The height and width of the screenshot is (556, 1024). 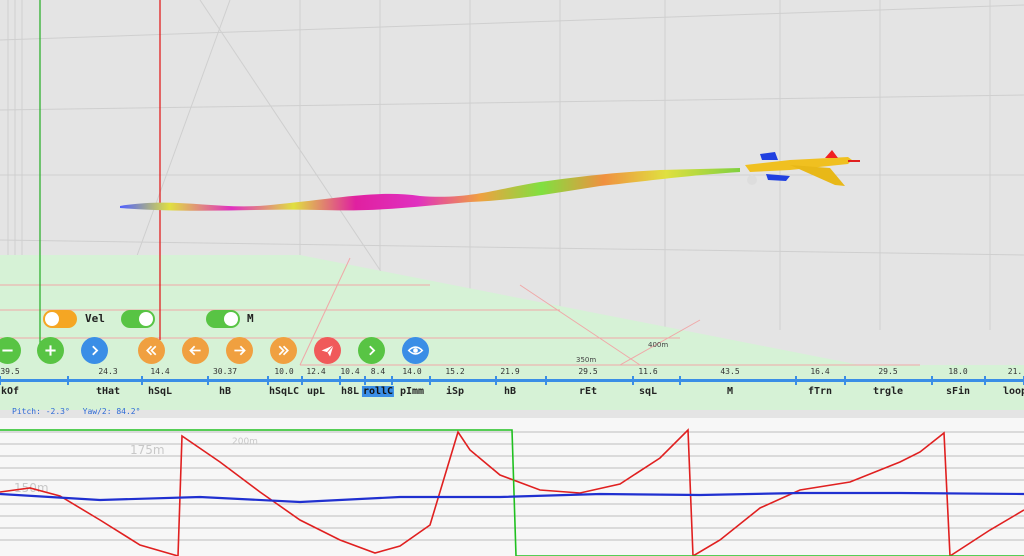 What do you see at coordinates (648, 371) in the screenshot?
I see `segment-duration: 11.6` at bounding box center [648, 371].